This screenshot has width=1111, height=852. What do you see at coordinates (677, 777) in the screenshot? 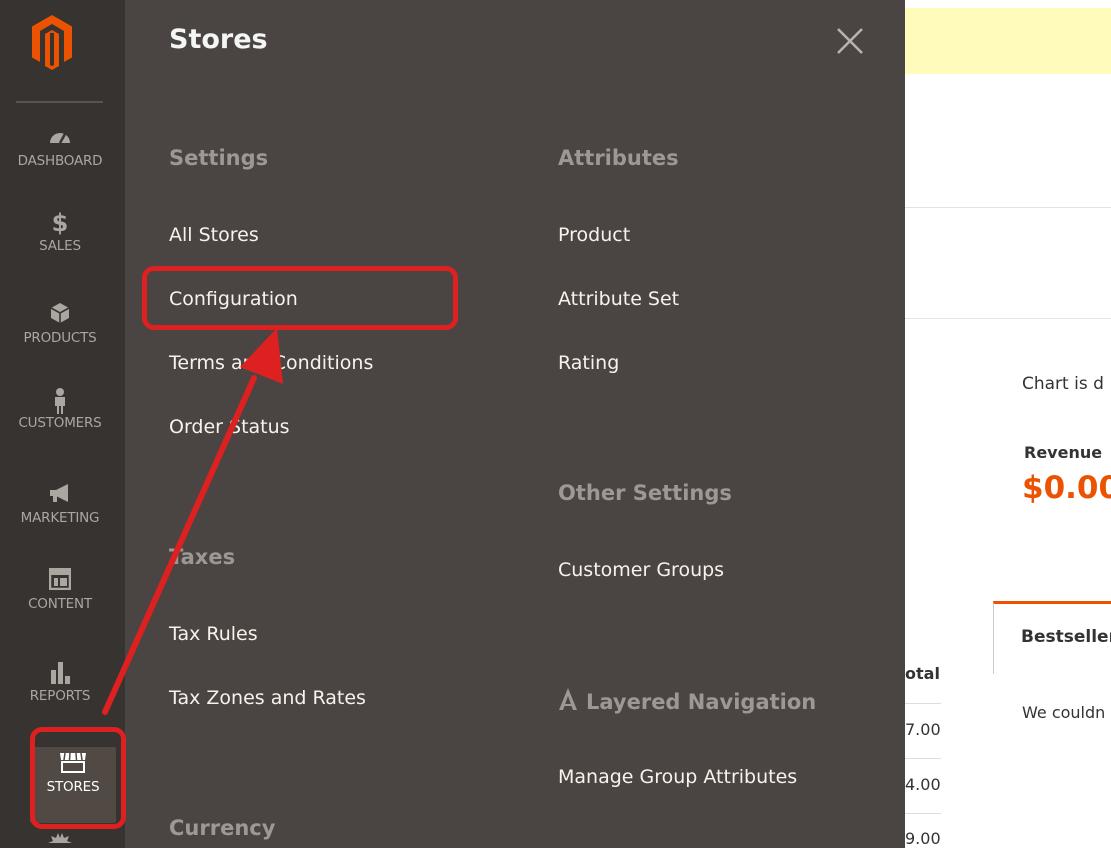
I see `menu-link-manage-group-attributes: Manage Group Attributes` at bounding box center [677, 777].